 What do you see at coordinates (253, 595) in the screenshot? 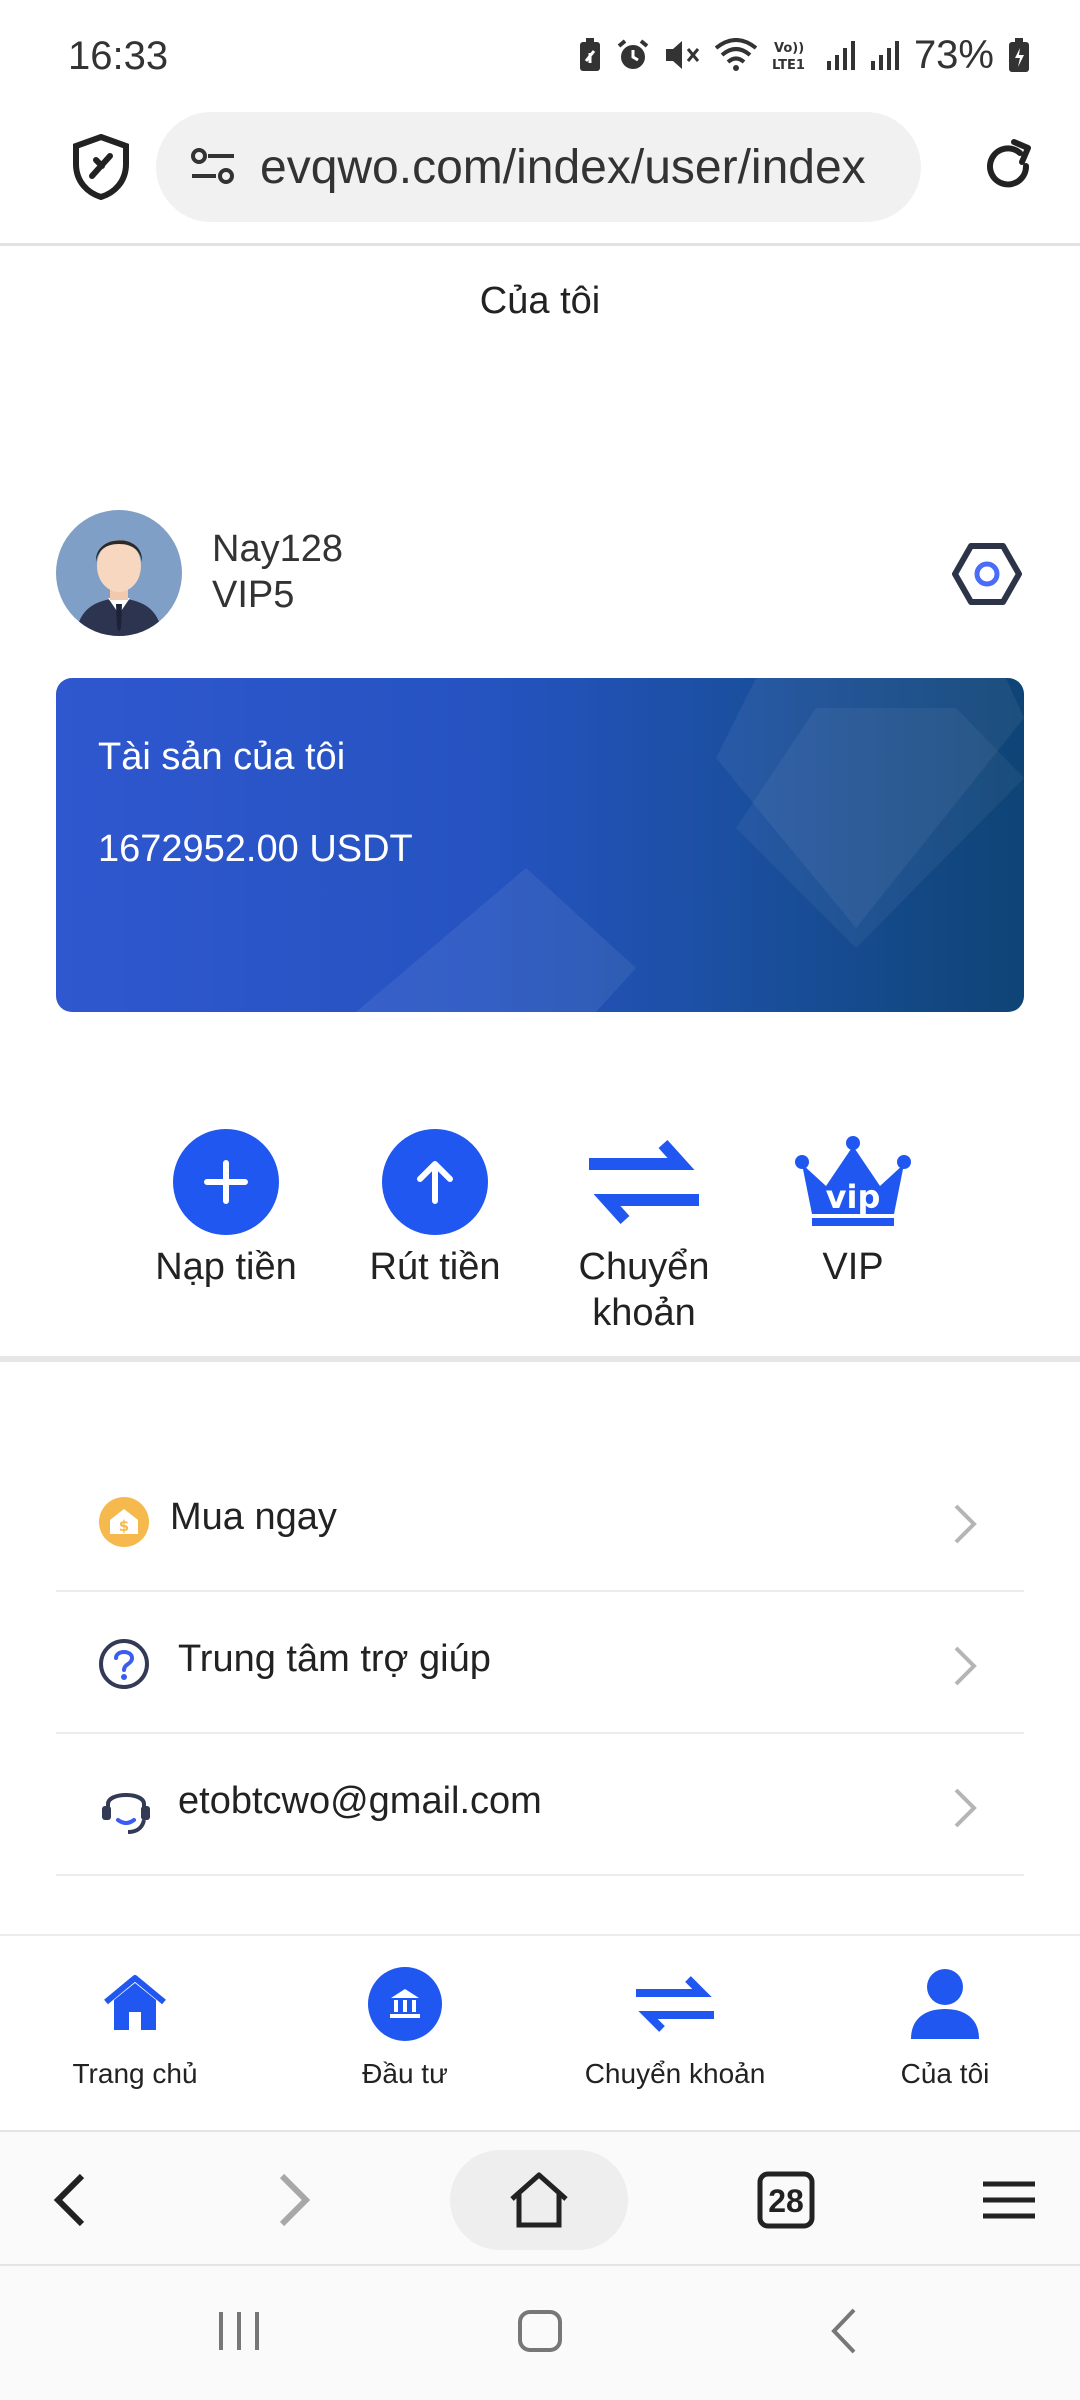
I see `vip-level: VIP5` at bounding box center [253, 595].